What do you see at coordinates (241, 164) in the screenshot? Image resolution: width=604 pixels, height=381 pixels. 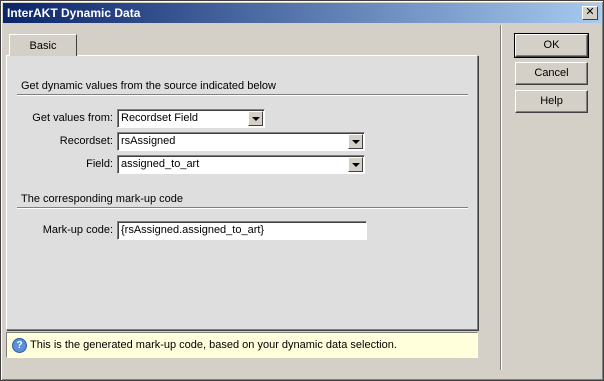 I see `field-select: assigned_to_art` at bounding box center [241, 164].